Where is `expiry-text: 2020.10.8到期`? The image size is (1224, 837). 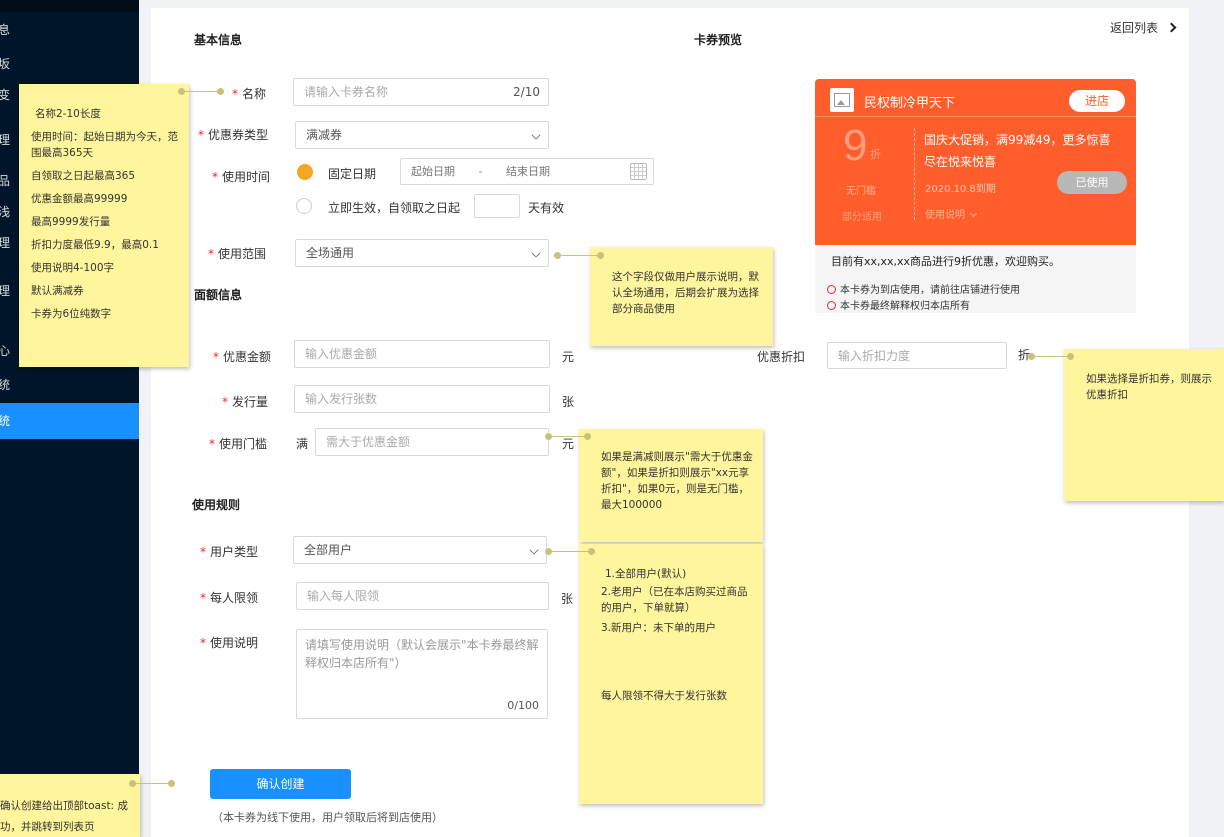 expiry-text: 2020.10.8到期 is located at coordinates (960, 189).